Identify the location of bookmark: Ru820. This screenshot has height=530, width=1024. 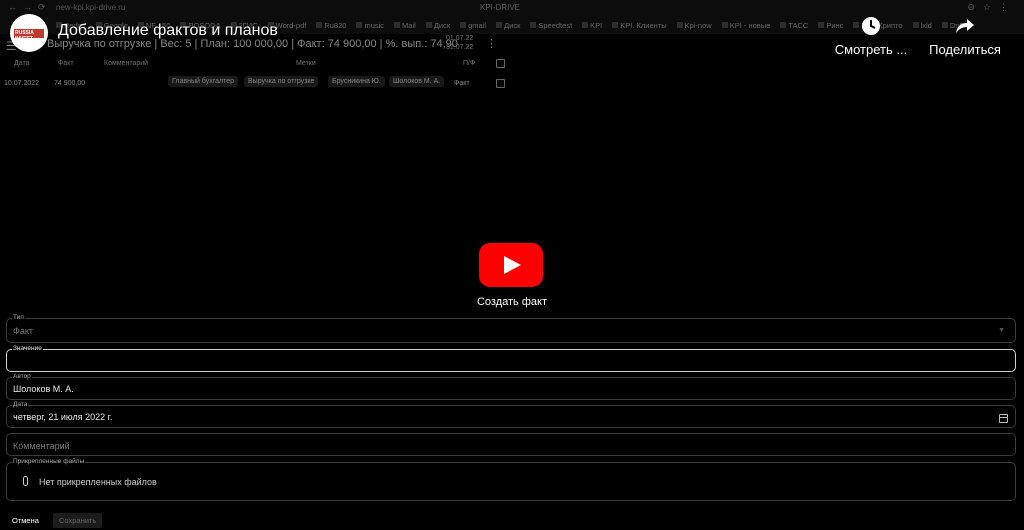
(331, 25).